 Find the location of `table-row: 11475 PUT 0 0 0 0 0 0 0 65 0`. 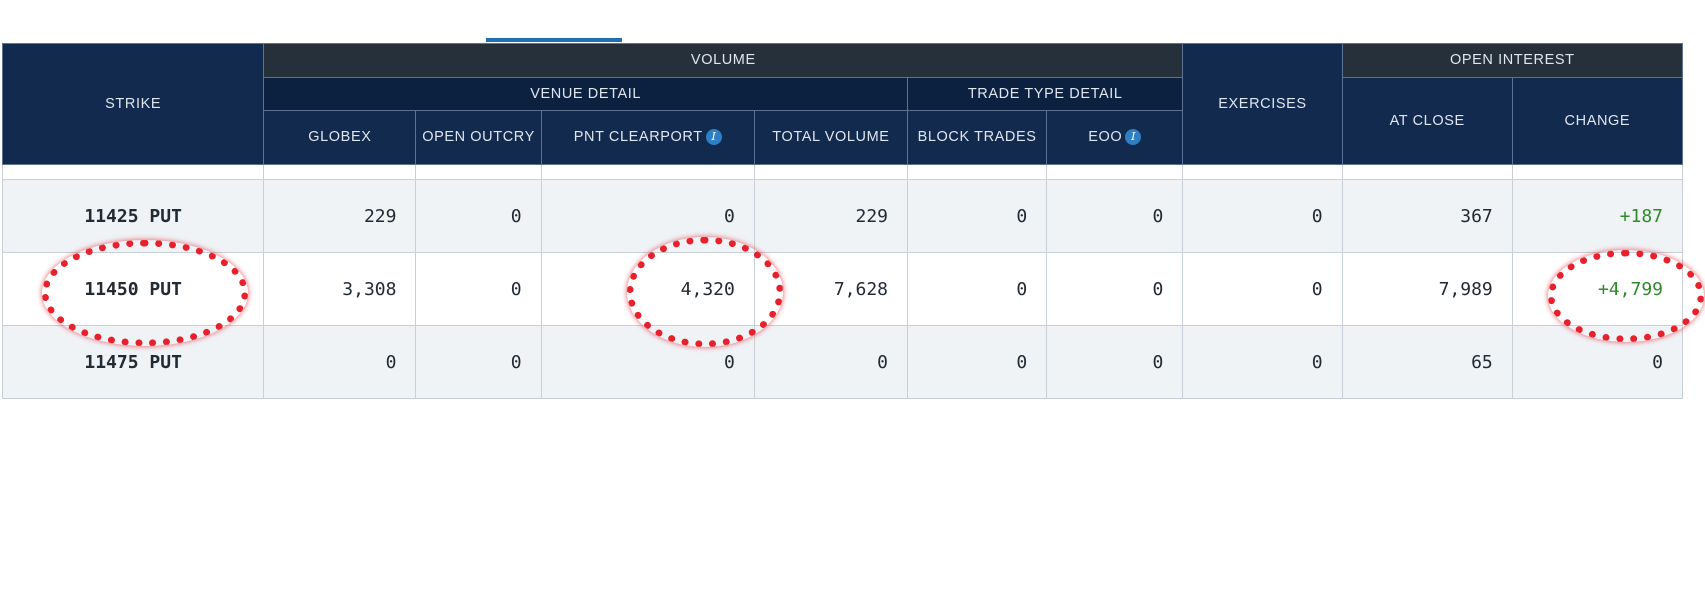

table-row: 11475 PUT 0 0 0 0 0 0 0 65 0 is located at coordinates (842, 362).